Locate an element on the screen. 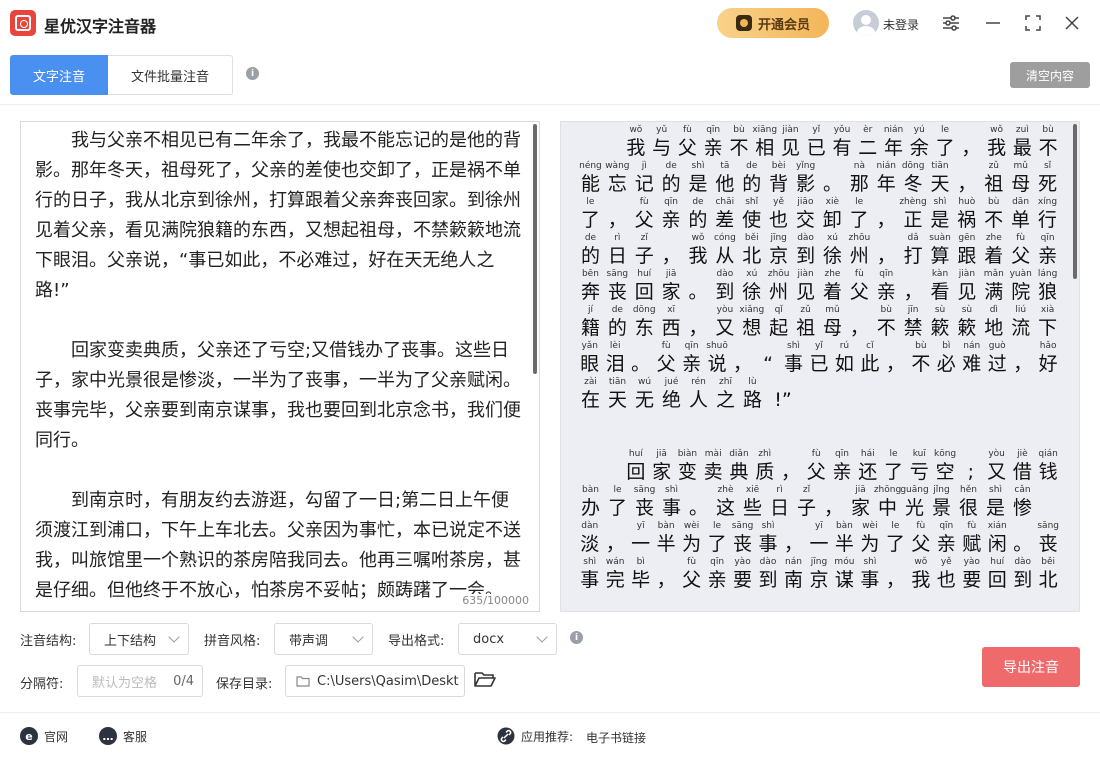  pinyin-text: yuàn is located at coordinates (1020, 274).